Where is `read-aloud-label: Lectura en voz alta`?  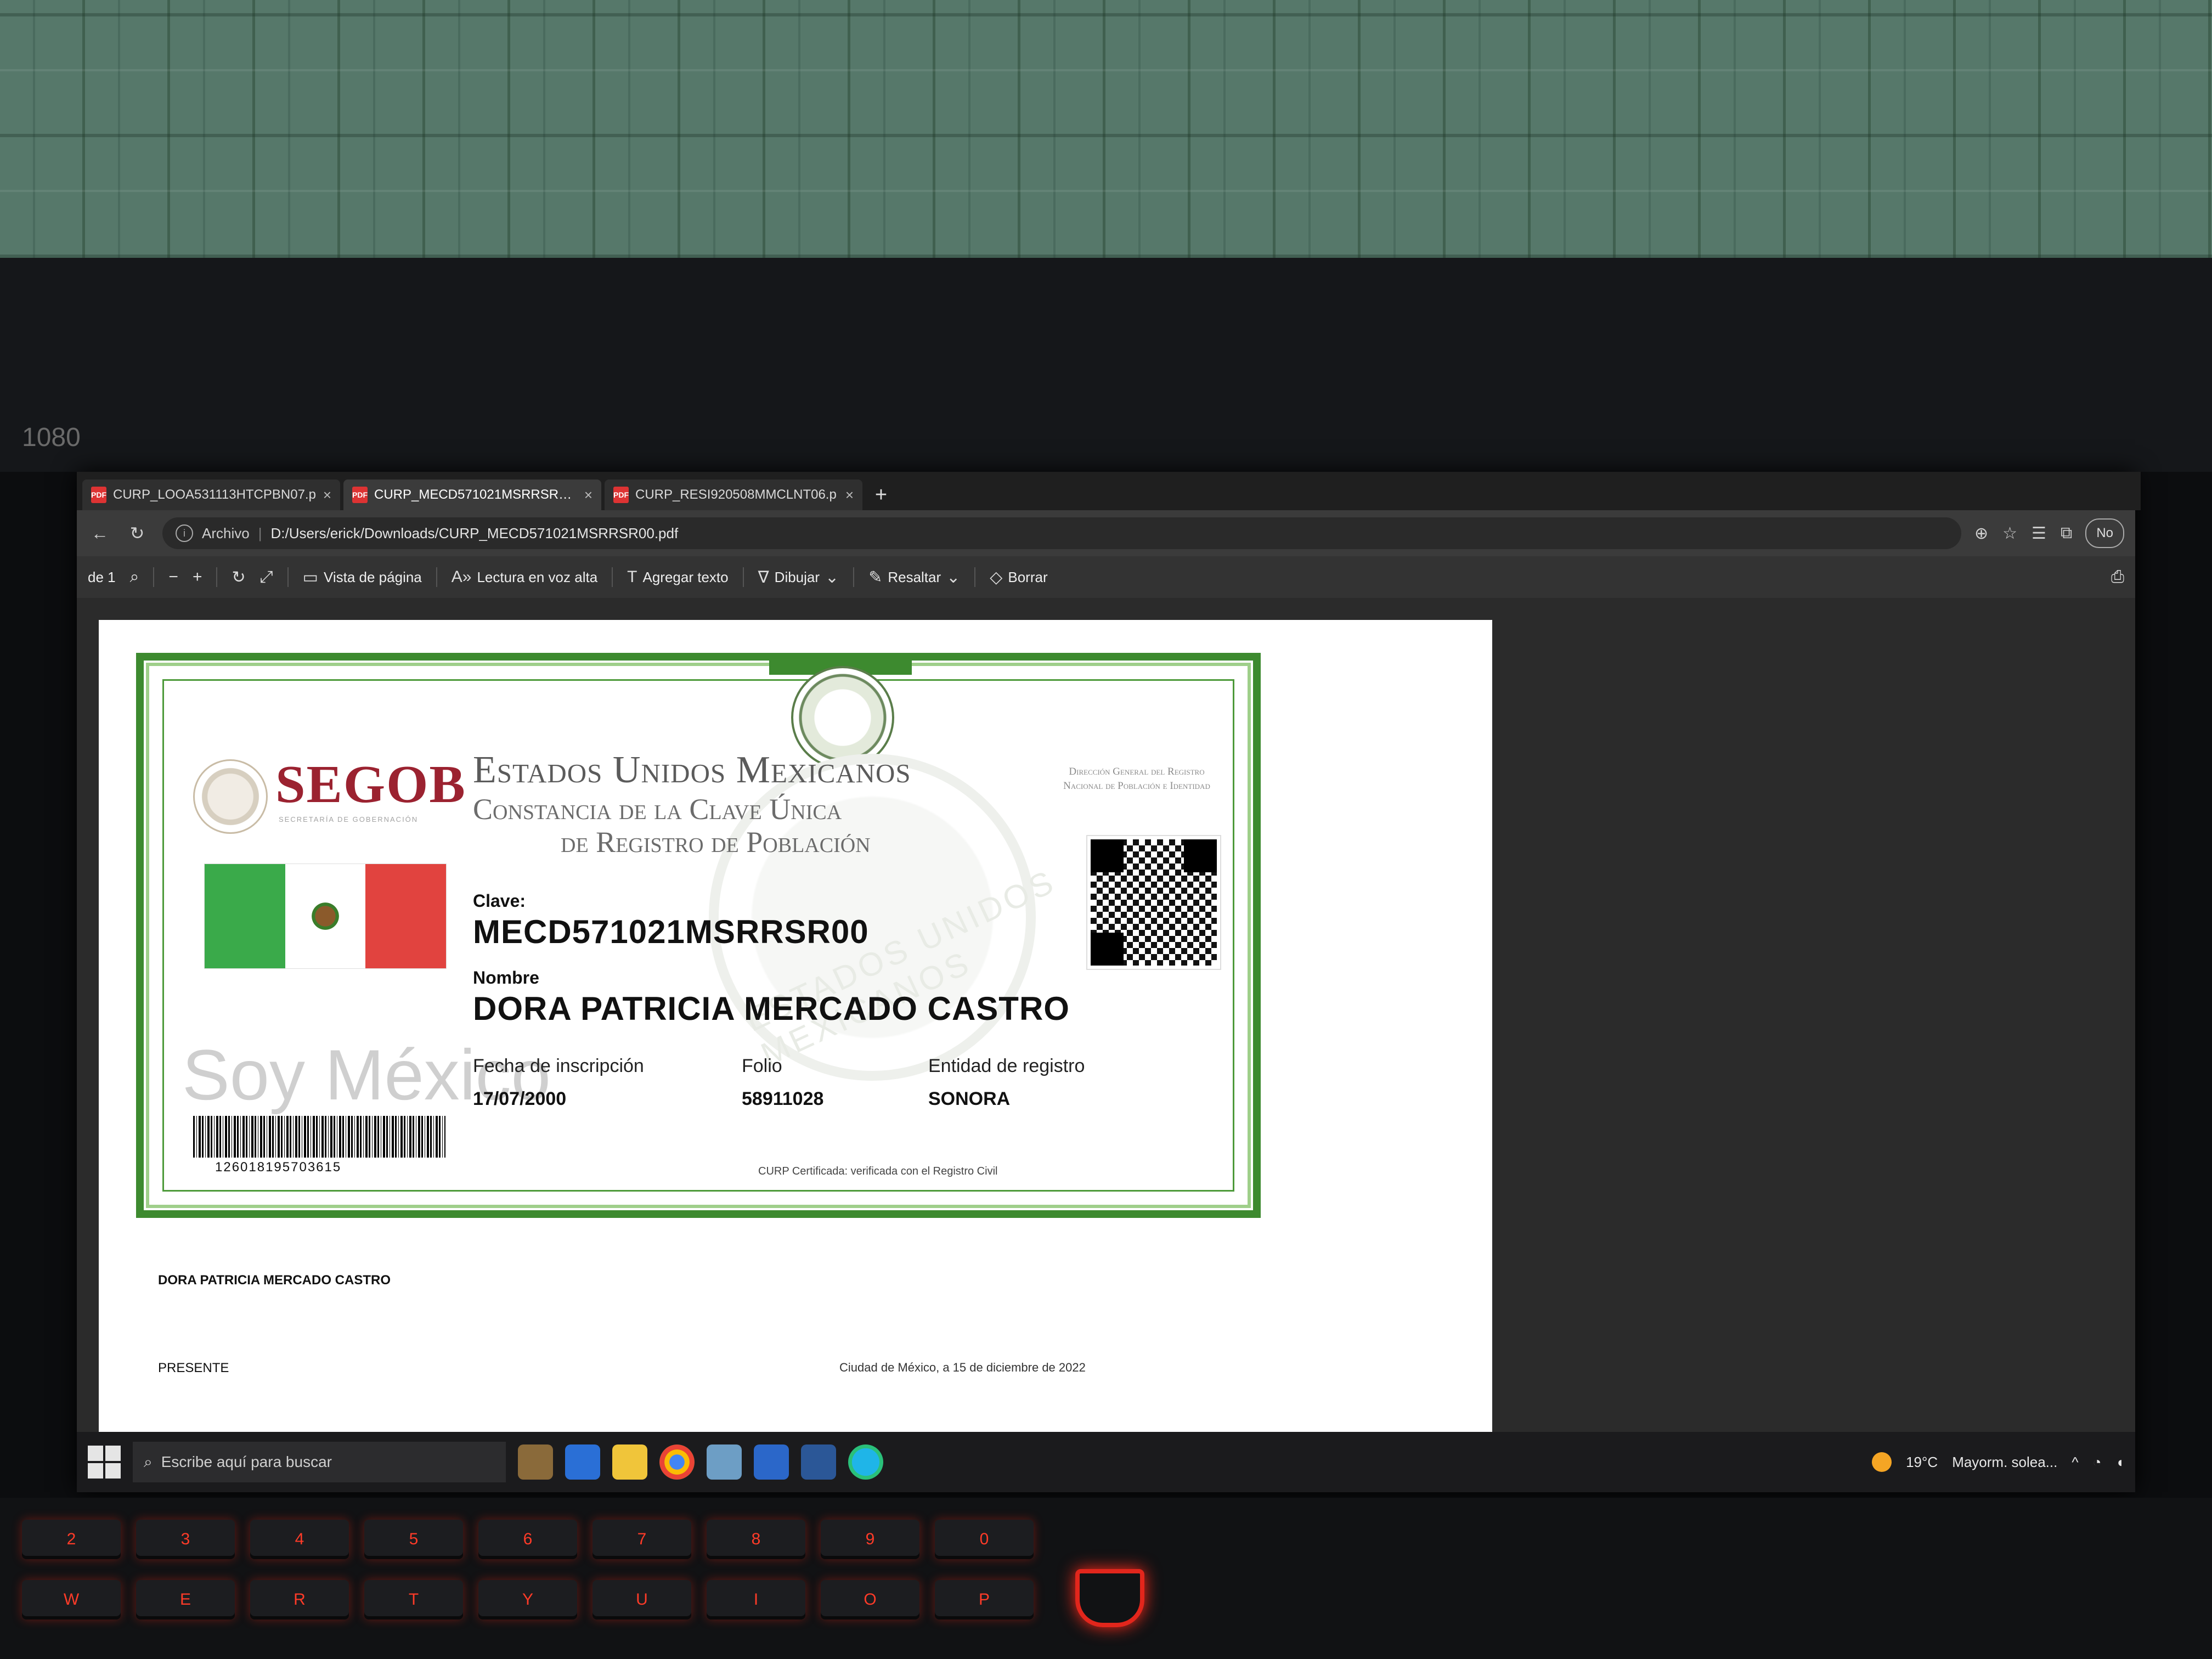
read-aloud-label: Lectura en voz alta is located at coordinates (537, 577).